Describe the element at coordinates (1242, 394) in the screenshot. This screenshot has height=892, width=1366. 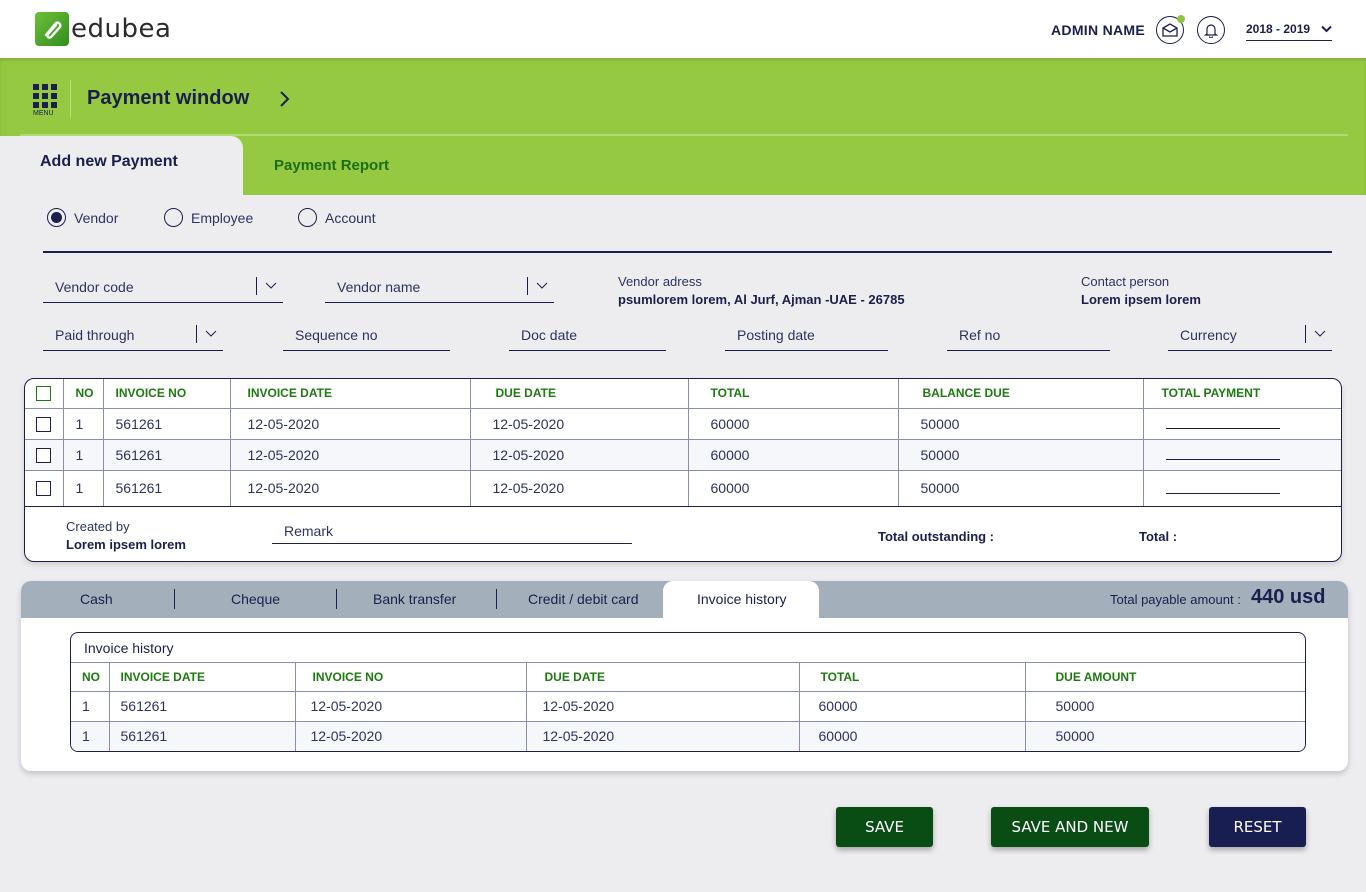
I see `col-header-total-payment: TOTAL PAYMENT` at that location.